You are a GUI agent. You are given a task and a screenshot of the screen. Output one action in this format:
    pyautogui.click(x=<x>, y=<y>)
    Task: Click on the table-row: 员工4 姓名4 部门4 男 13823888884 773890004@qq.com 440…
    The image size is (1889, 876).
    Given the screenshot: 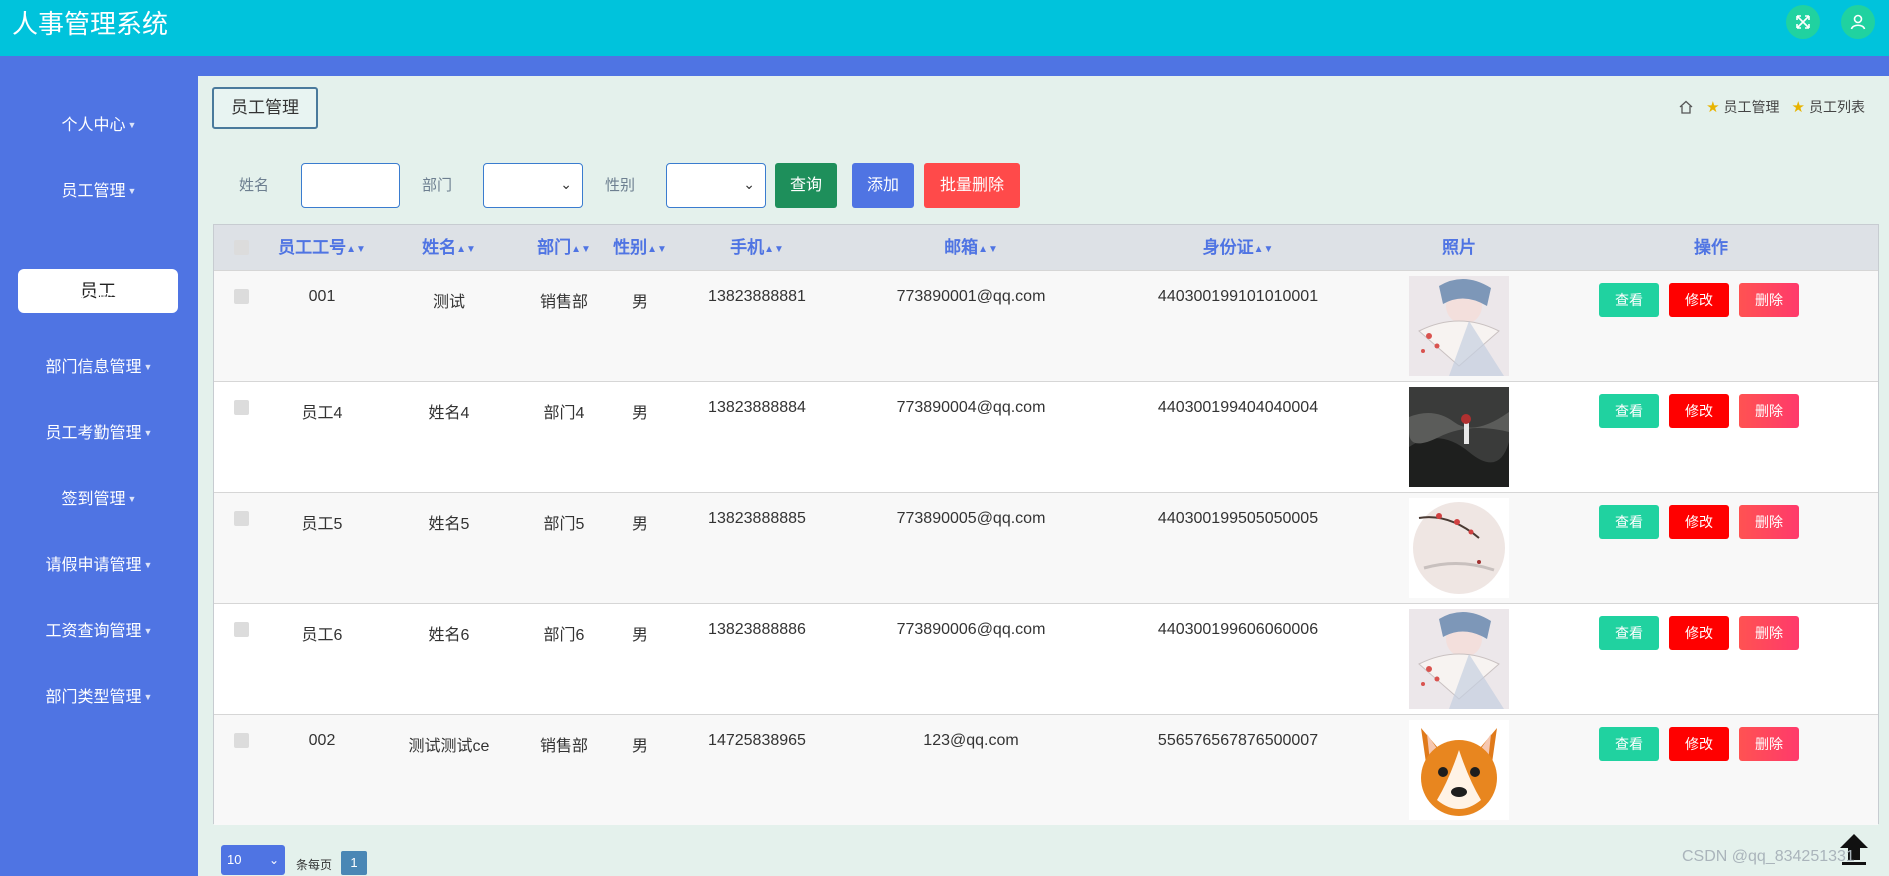 What is the action you would take?
    pyautogui.click(x=1046, y=436)
    